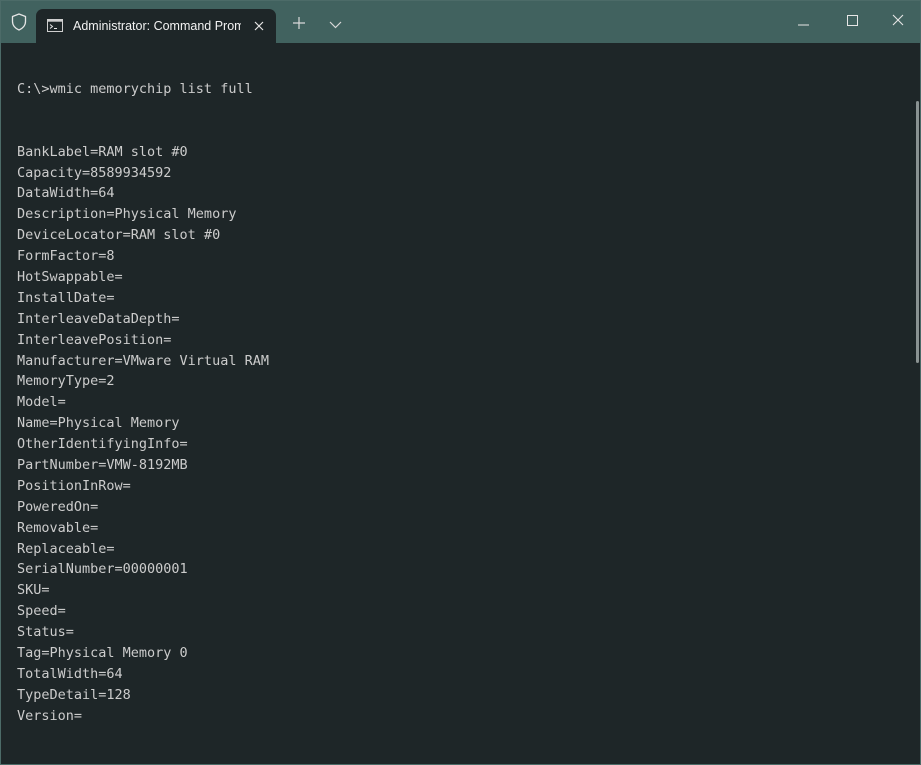 The image size is (921, 765). I want to click on close-window-button, so click(897, 22).